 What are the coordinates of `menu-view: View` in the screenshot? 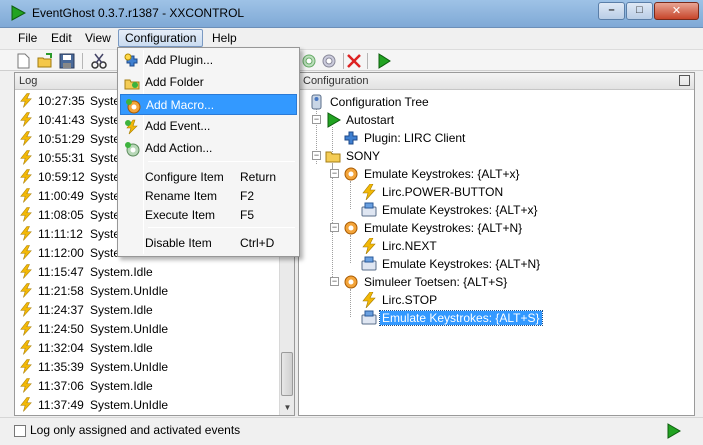 It's located at (98, 38).